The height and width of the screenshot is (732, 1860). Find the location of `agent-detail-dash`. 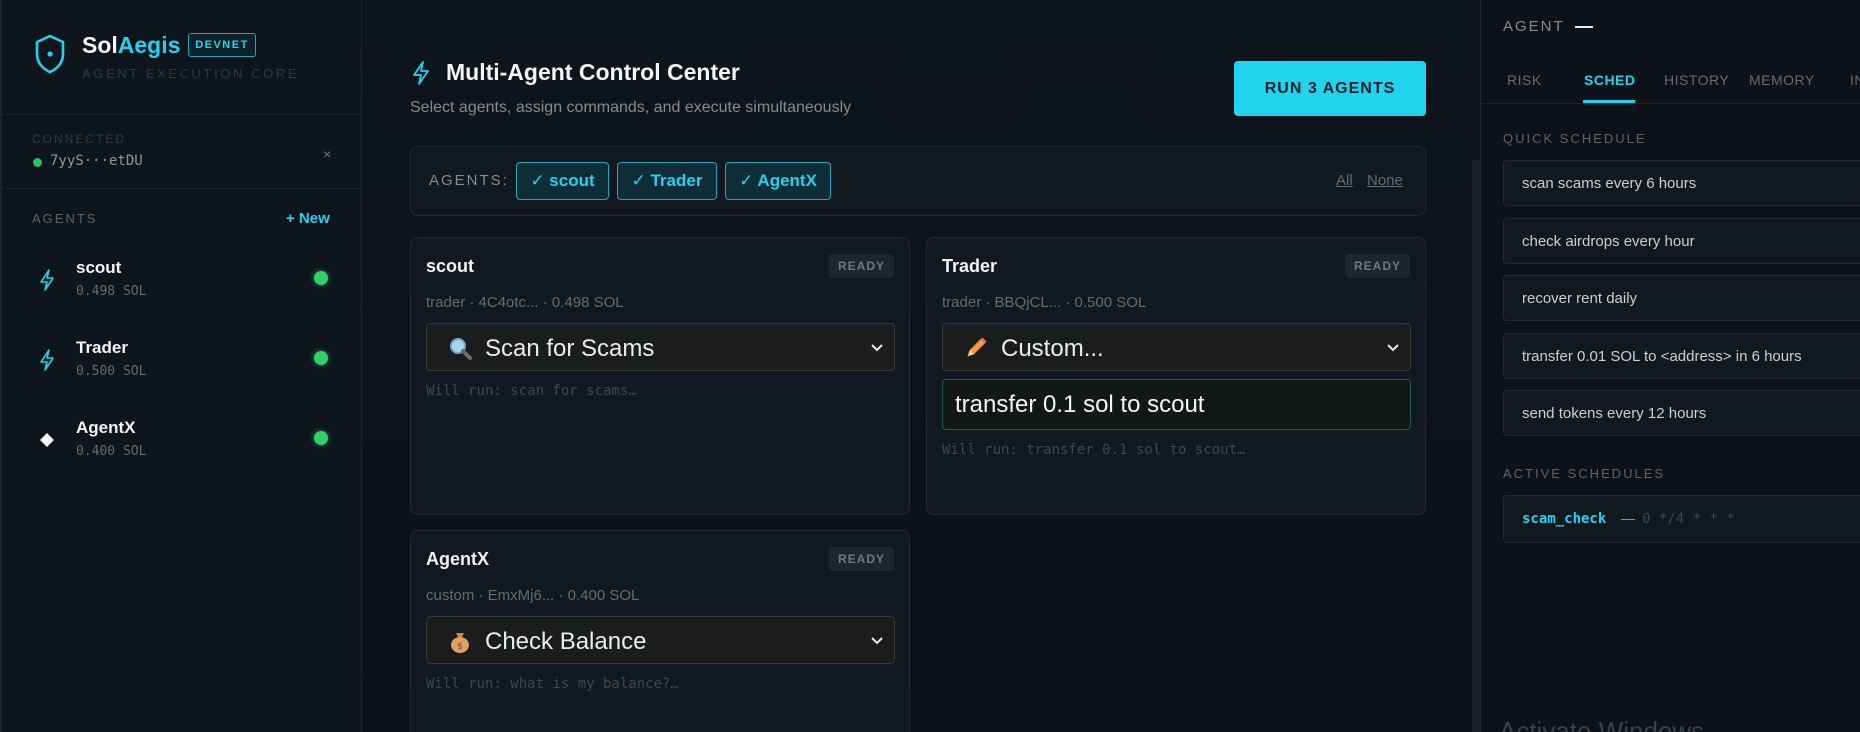

agent-detail-dash is located at coordinates (1583, 27).